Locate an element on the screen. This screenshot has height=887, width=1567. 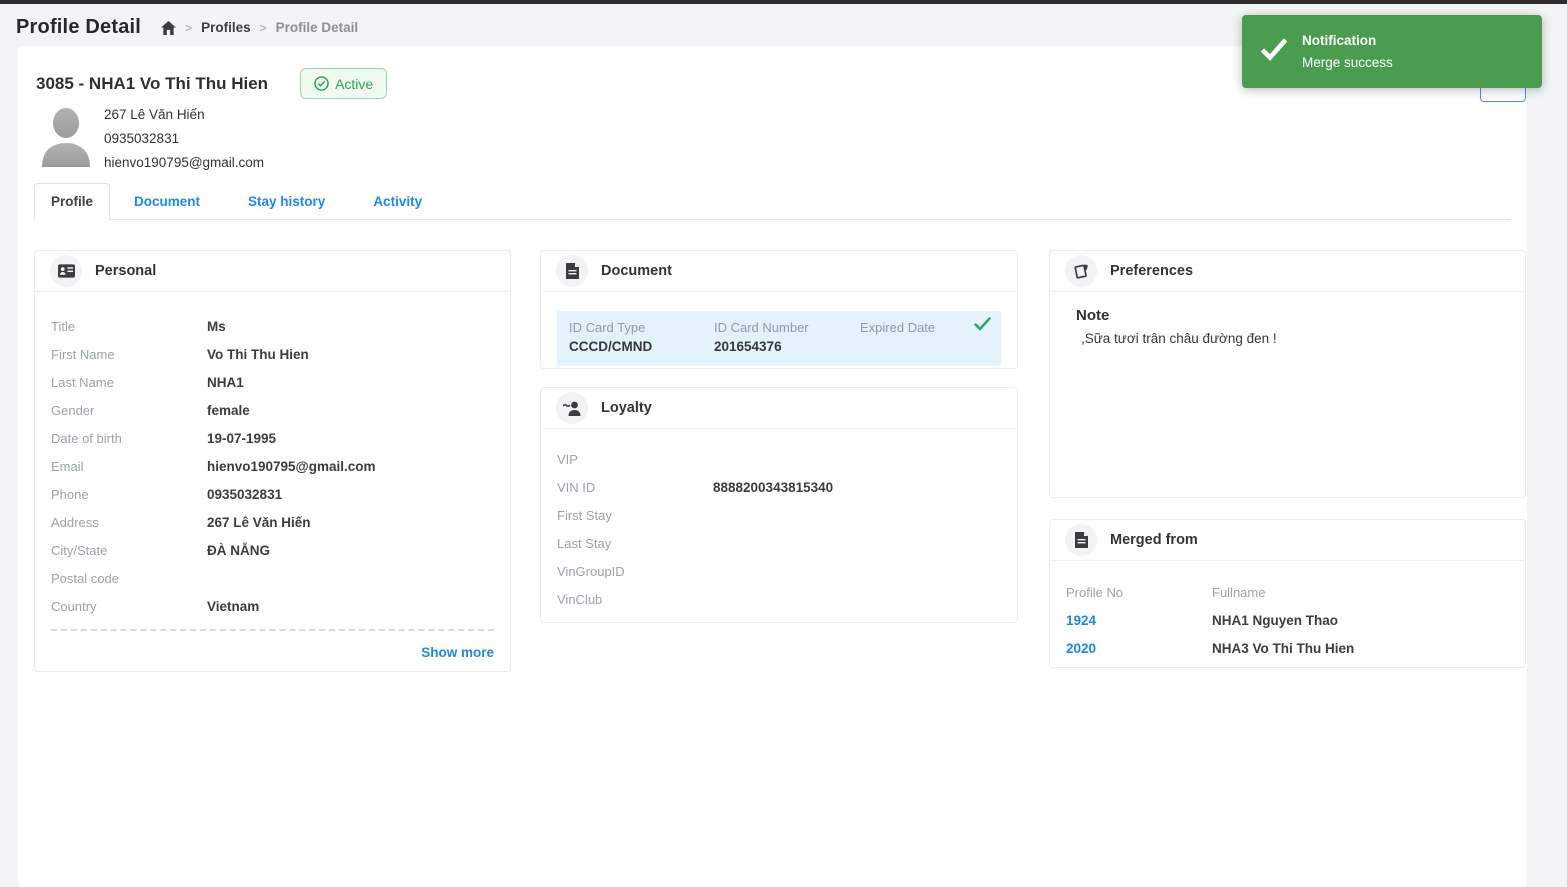
notification-toast: Notification Merge success is located at coordinates (1392, 51).